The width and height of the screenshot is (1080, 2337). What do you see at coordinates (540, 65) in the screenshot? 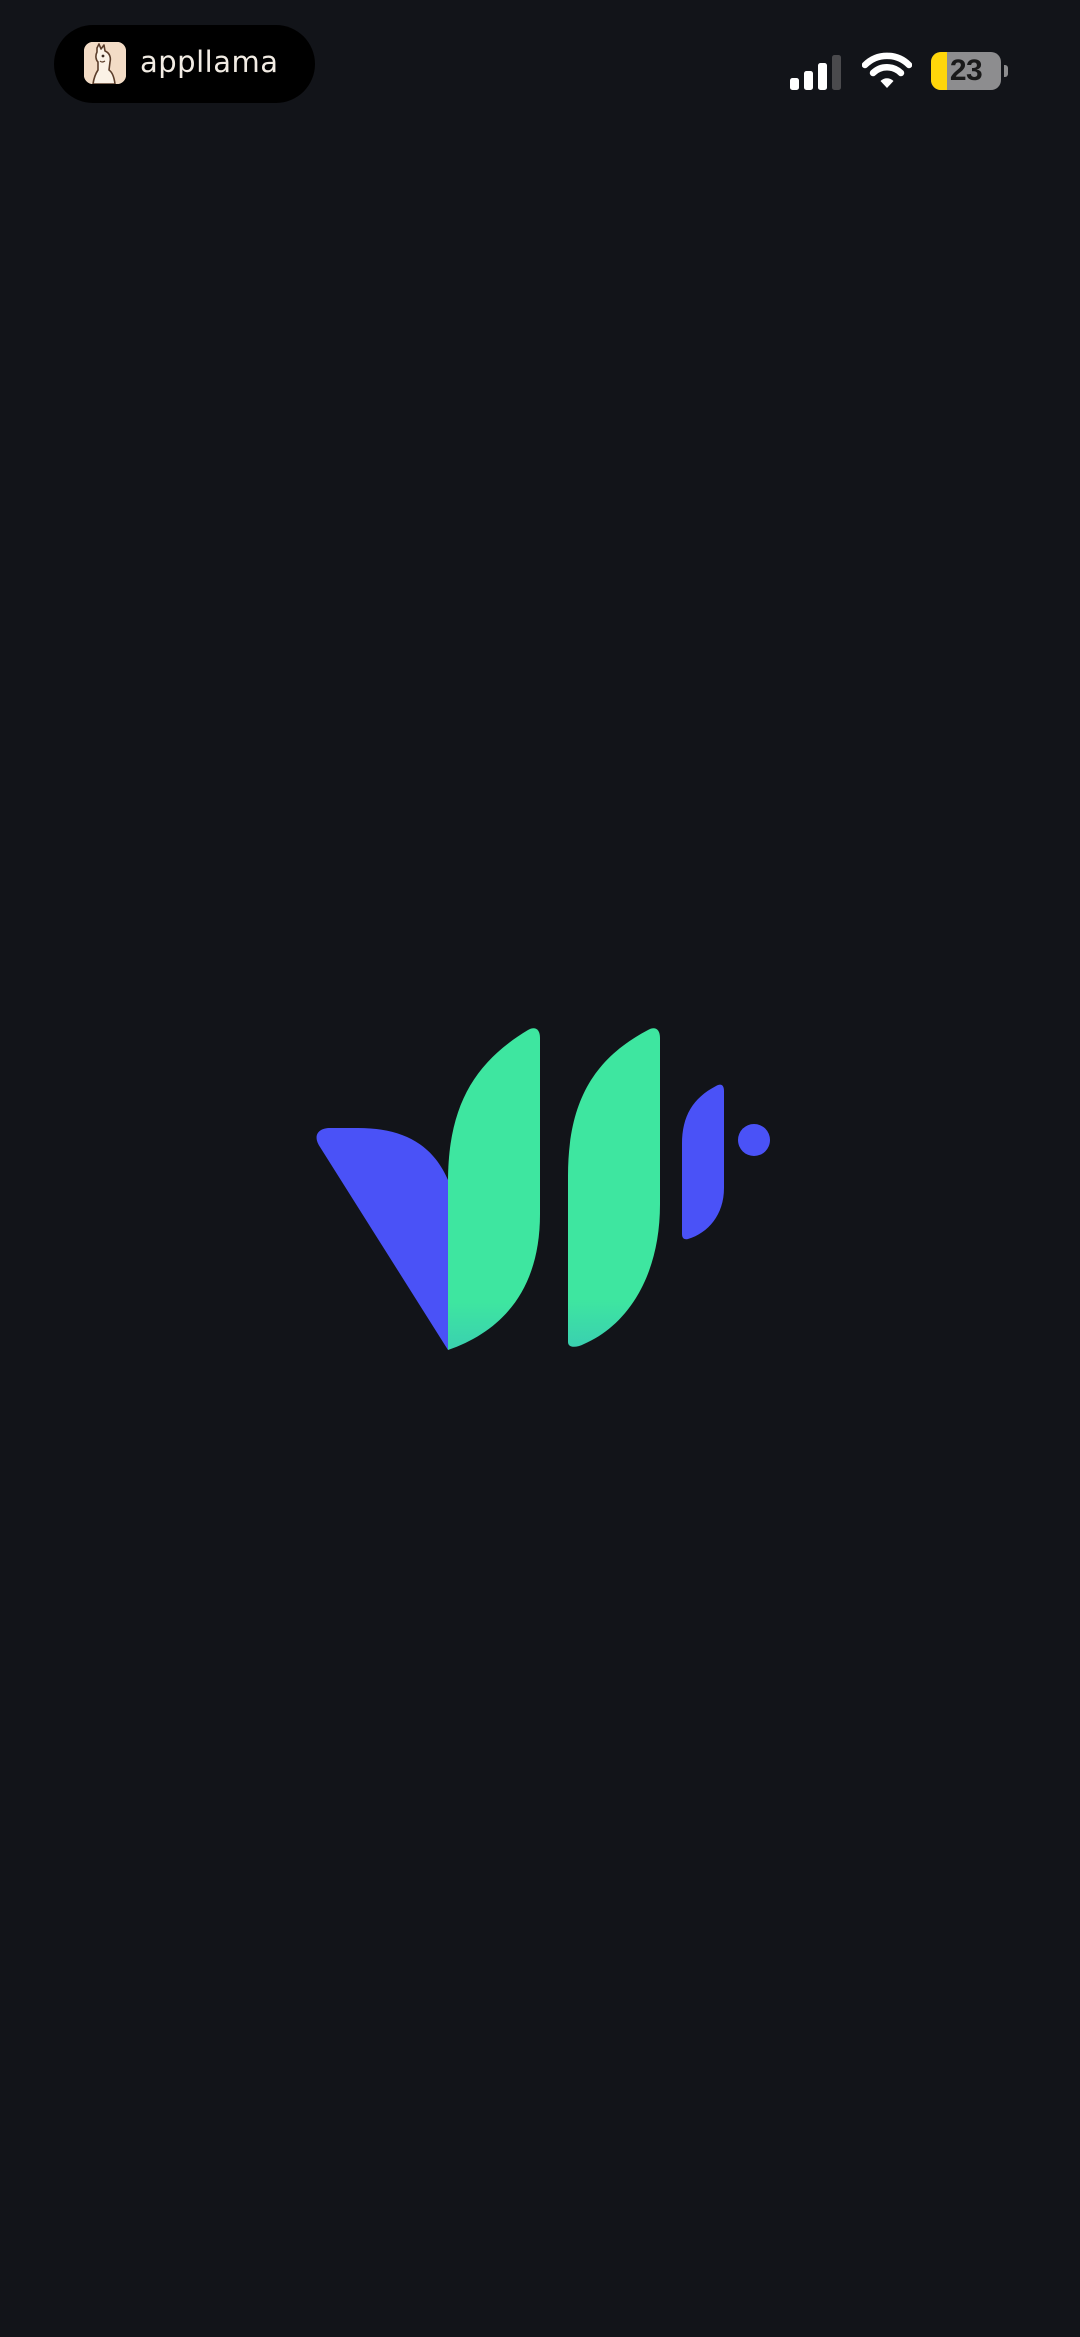
I see `status-bar: appllama 23` at bounding box center [540, 65].